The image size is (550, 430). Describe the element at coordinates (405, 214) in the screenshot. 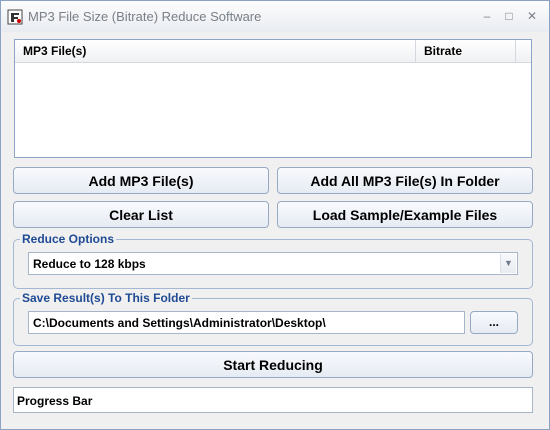

I see `load-sample-files-button: Load Sample/Example Files` at that location.